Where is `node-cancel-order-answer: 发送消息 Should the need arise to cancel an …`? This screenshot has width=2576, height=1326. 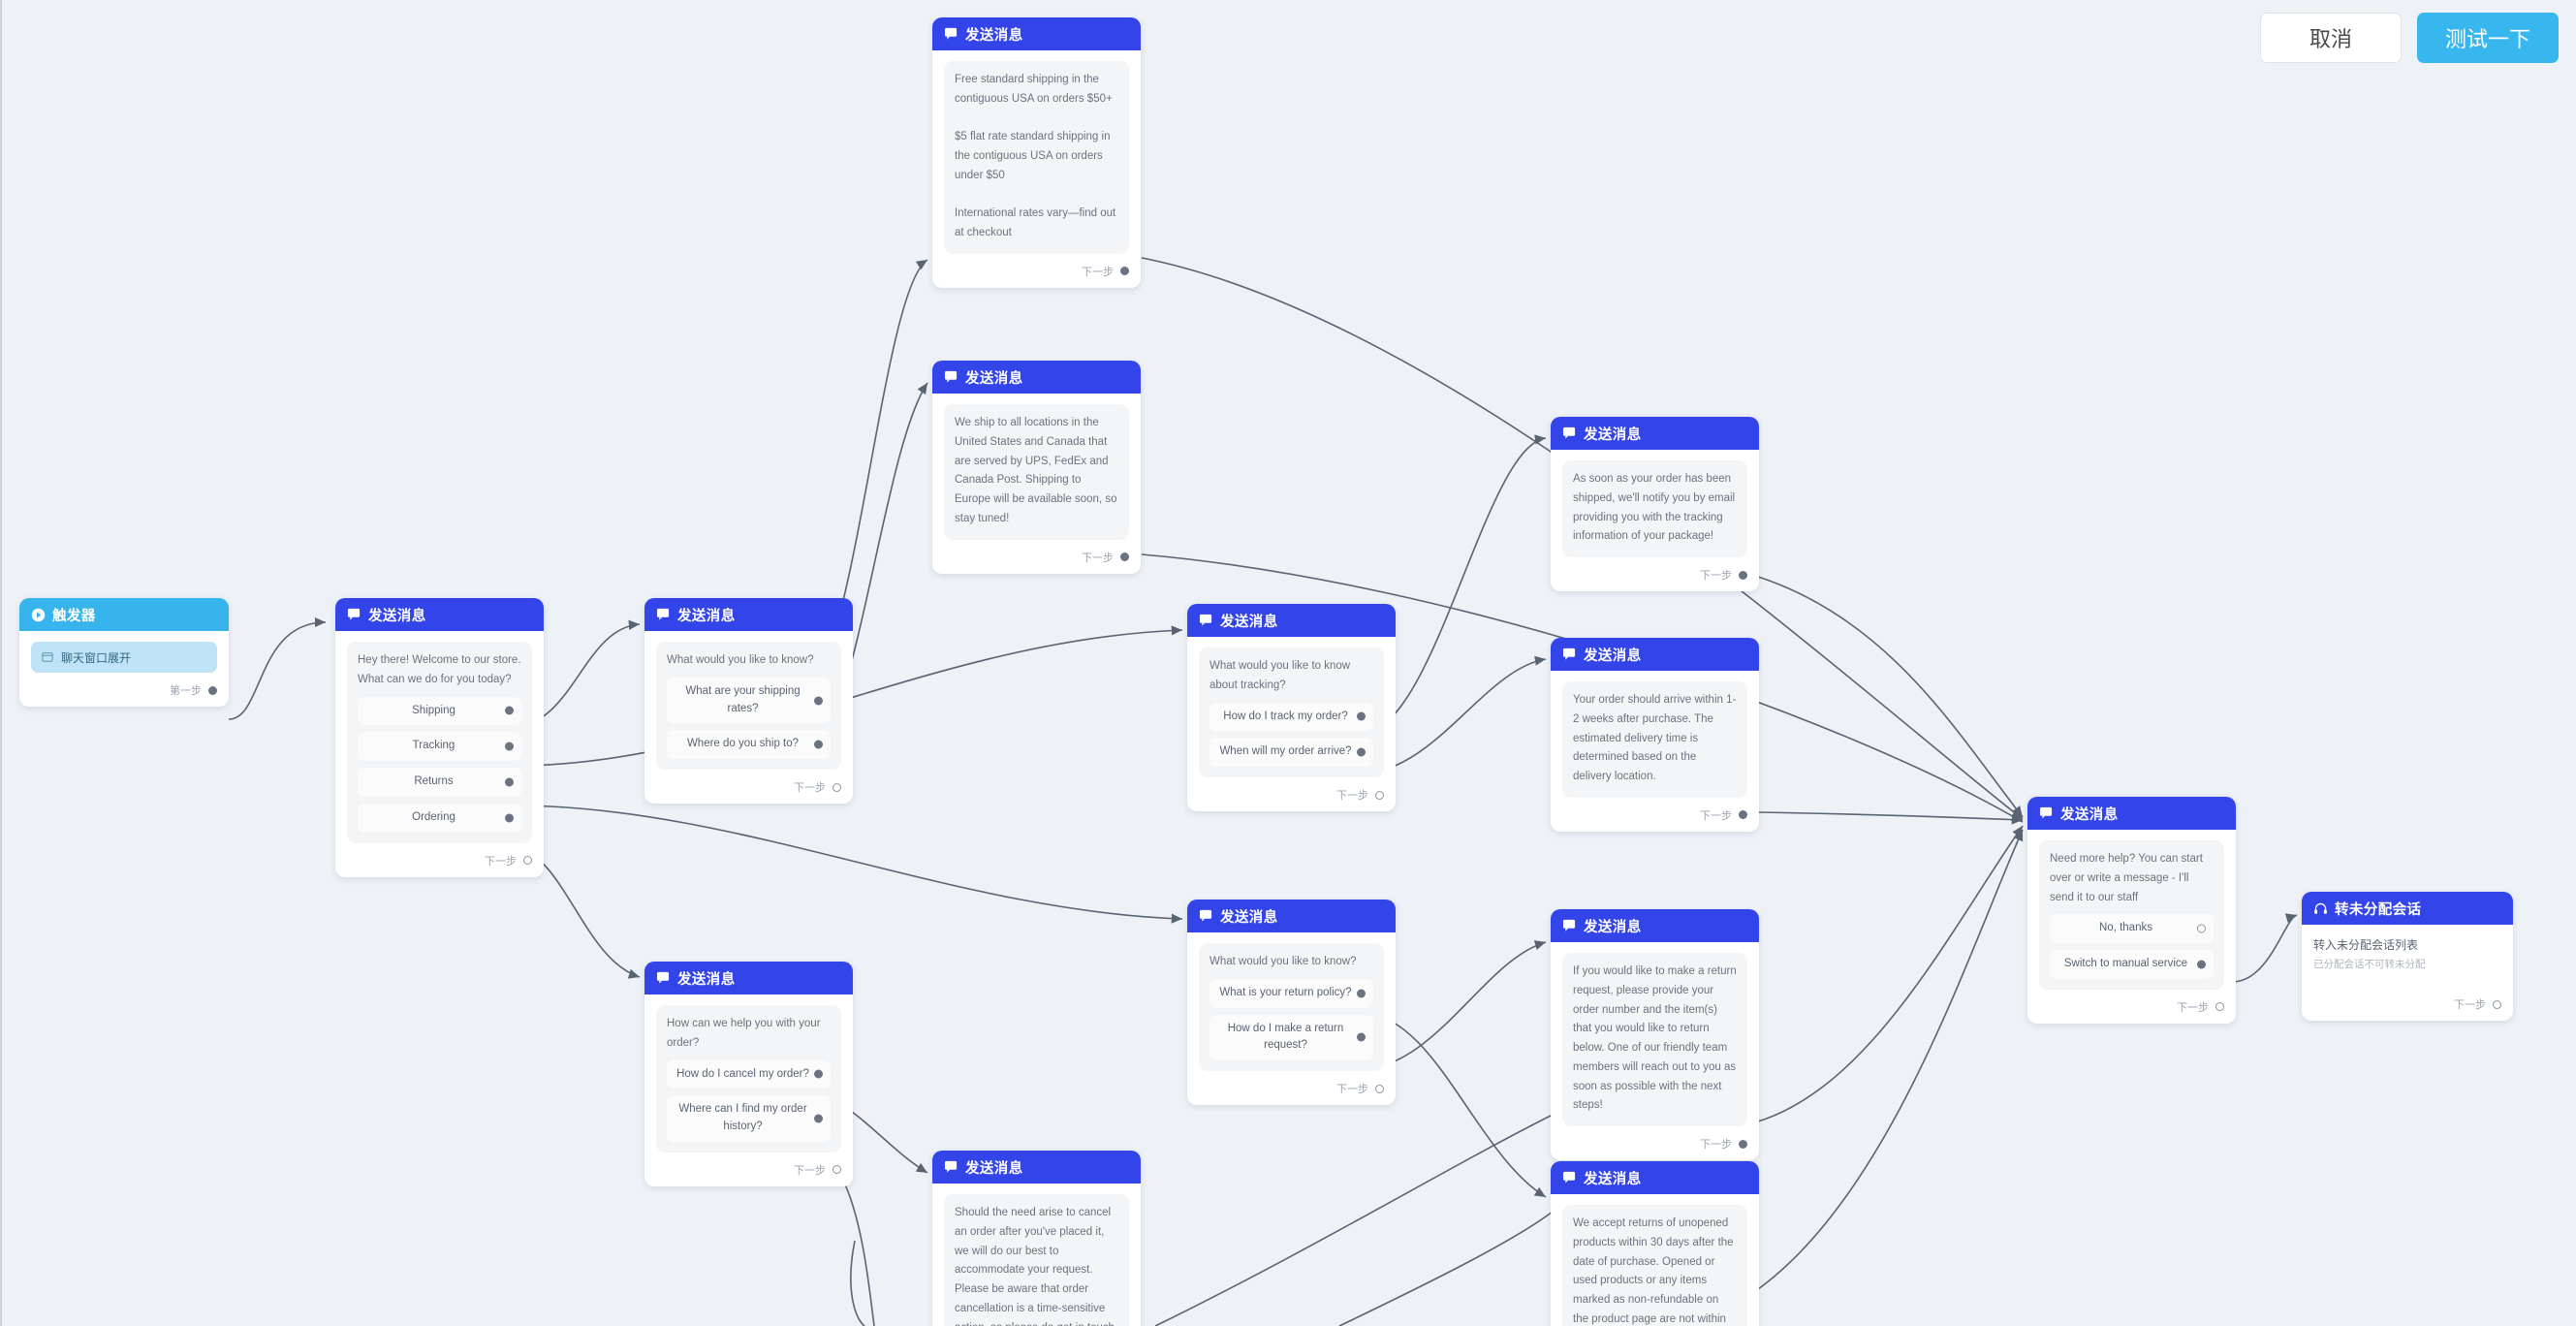 node-cancel-order-answer: 发送消息 Should the need arise to cancel an … is located at coordinates (1036, 1238).